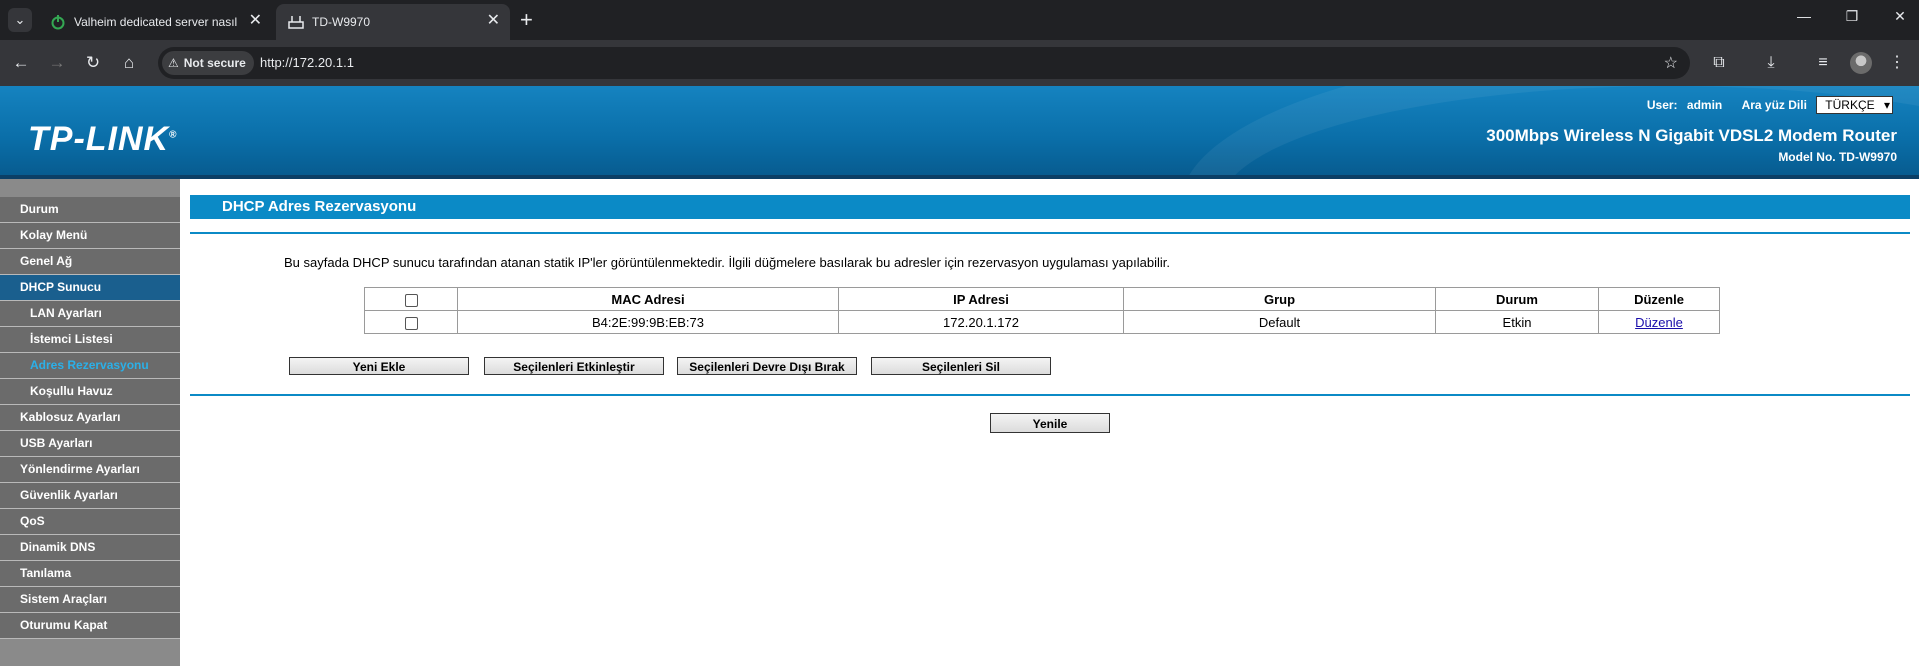 This screenshot has height=666, width=1919. Describe the element at coordinates (103, 139) in the screenshot. I see `tp-link-logo: TP-LINK®` at that location.